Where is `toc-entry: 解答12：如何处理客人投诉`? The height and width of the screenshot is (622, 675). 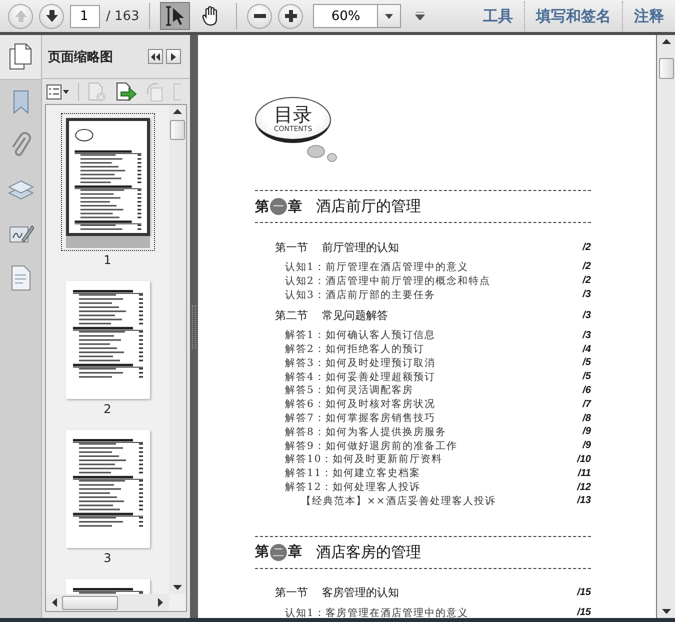
toc-entry: 解答12：如何处理客人投诉 is located at coordinates (353, 487).